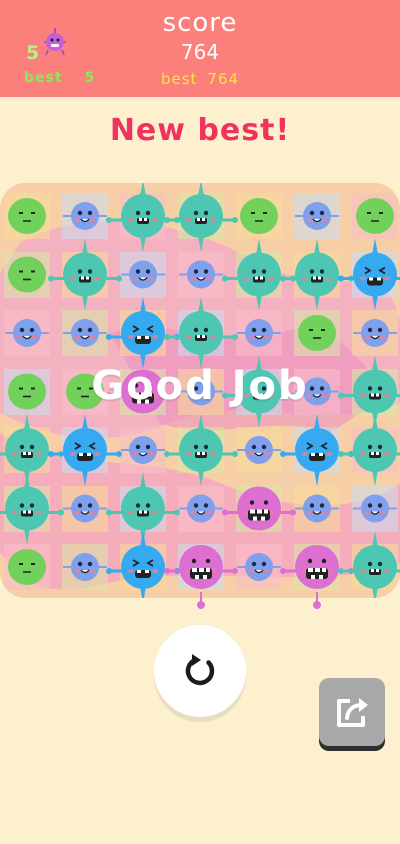 This screenshot has height=844, width=400. I want to click on dangling-feet, so click(259, 600).